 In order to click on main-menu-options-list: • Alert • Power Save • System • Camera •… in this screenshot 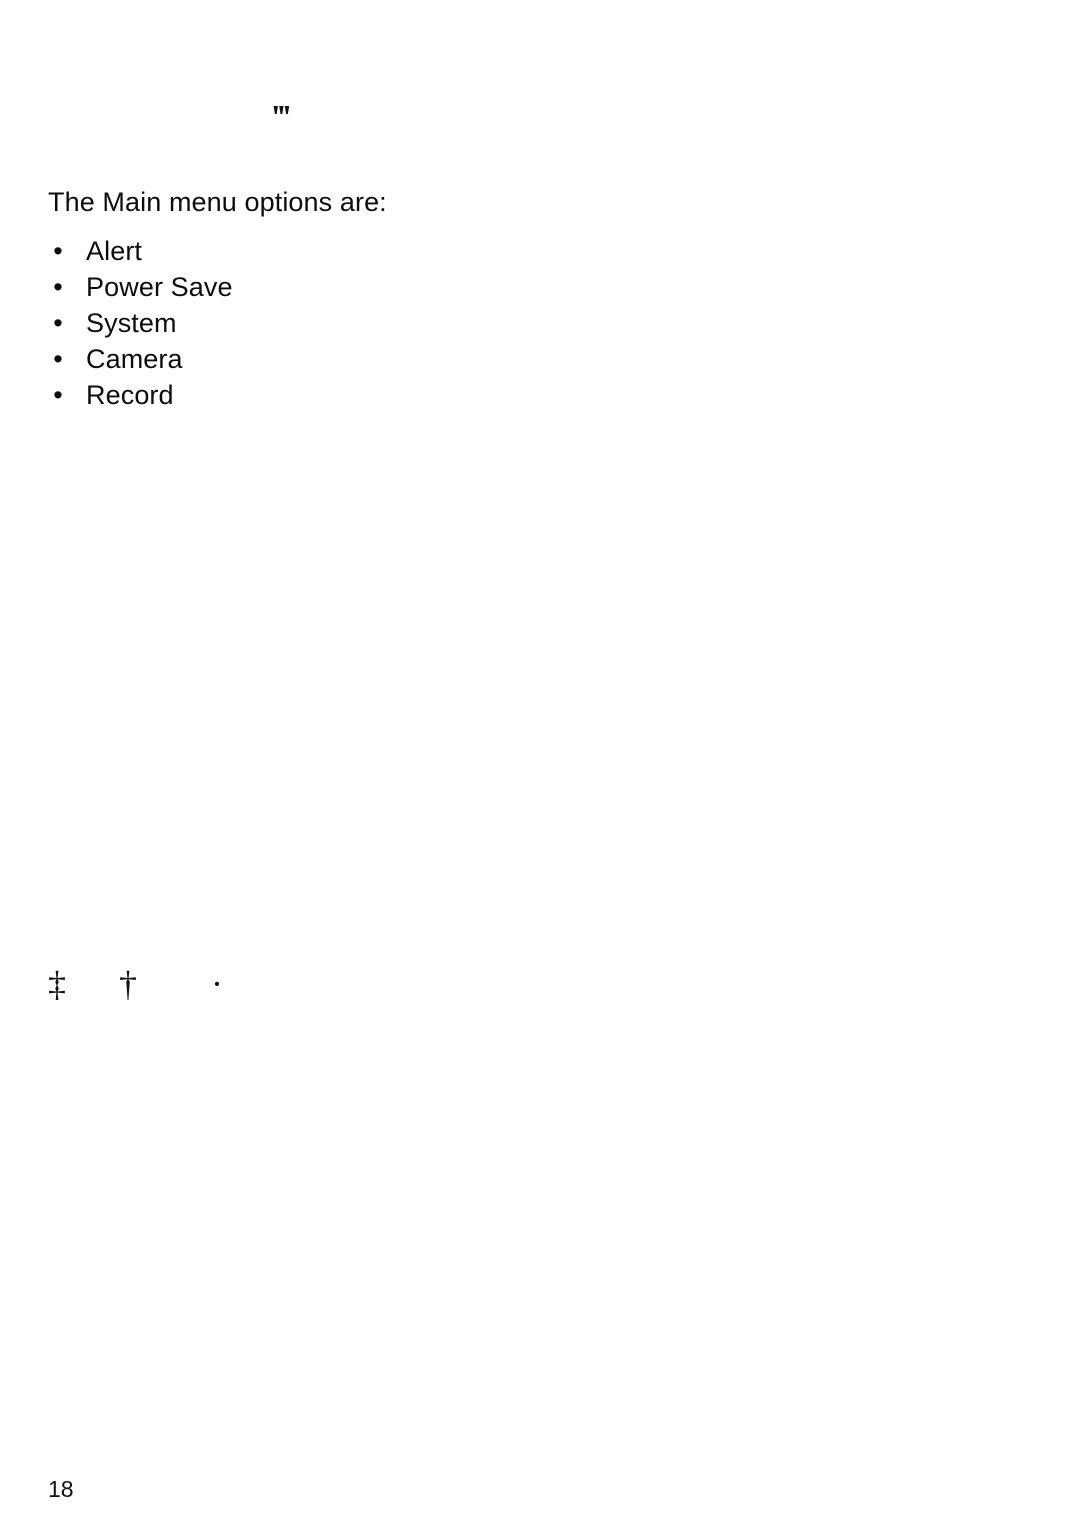, I will do `click(528, 323)`.